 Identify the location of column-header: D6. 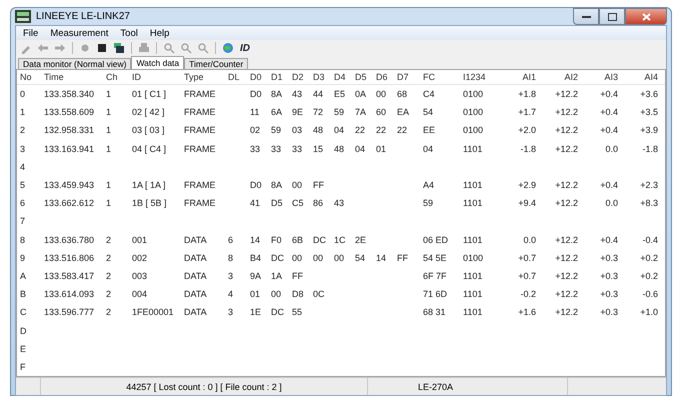
(383, 77).